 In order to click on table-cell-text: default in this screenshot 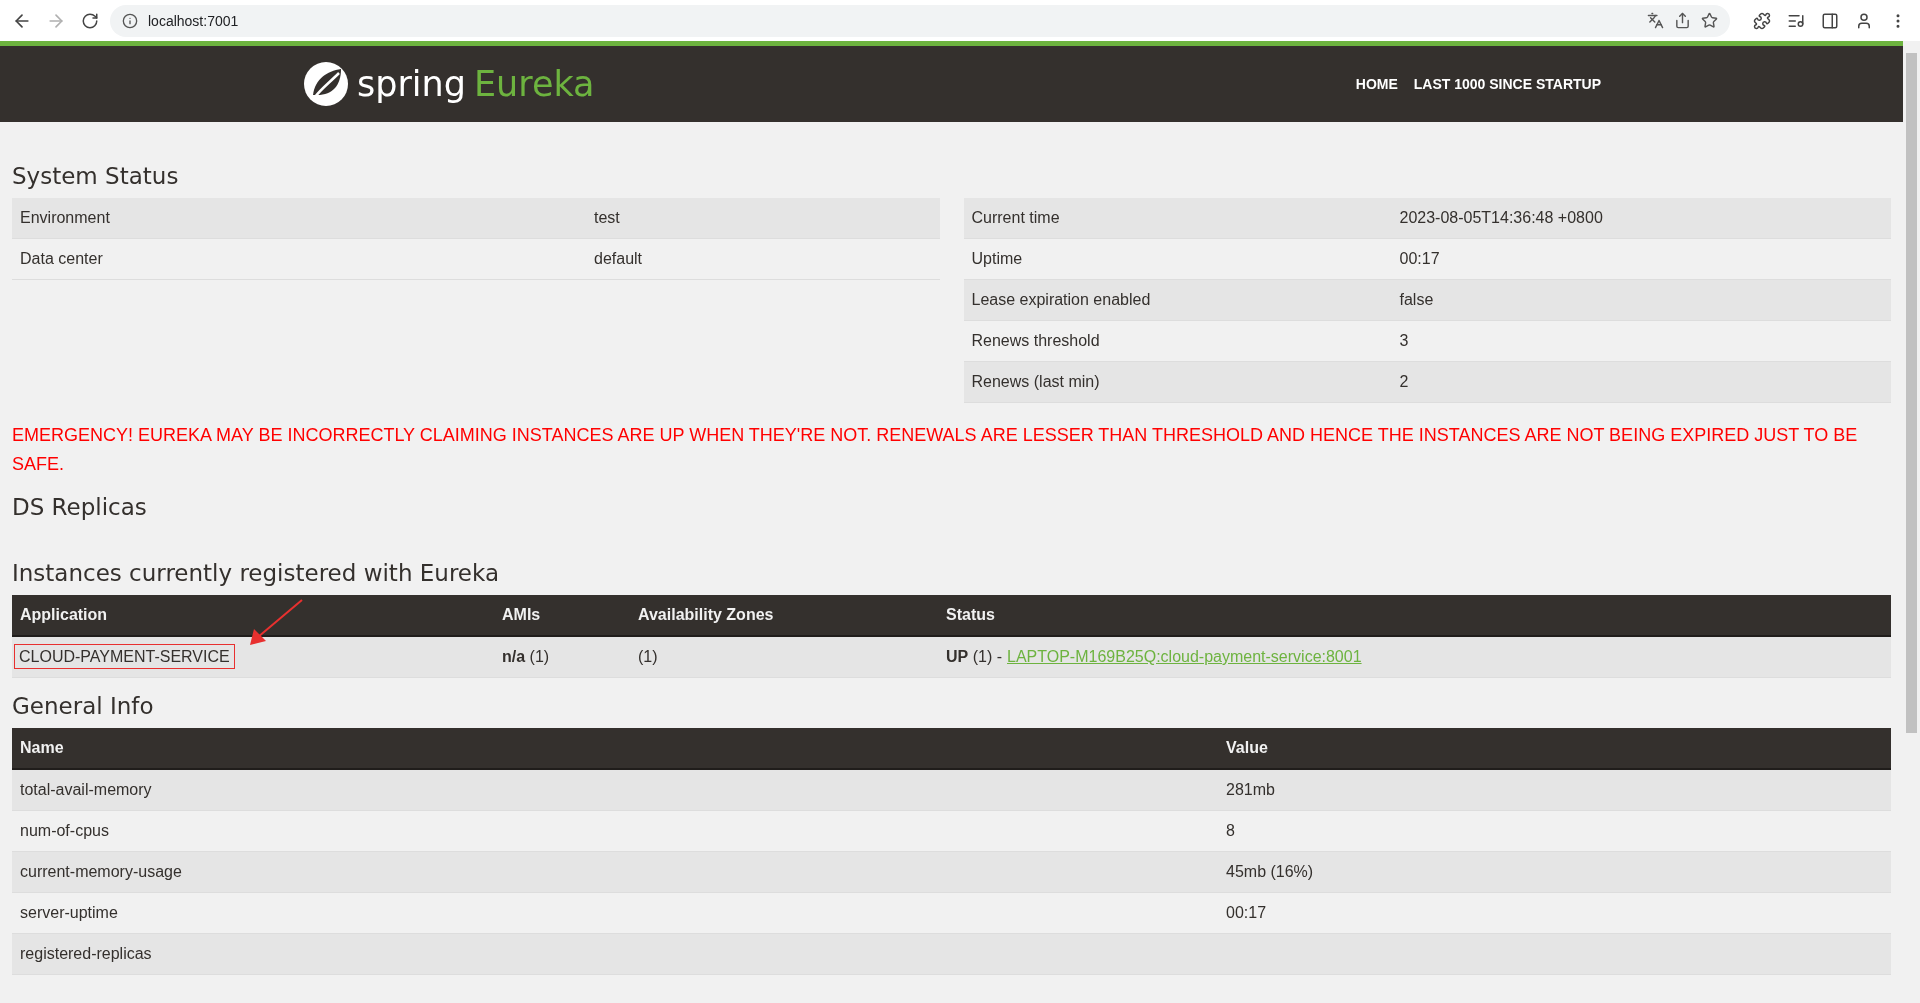, I will do `click(618, 259)`.